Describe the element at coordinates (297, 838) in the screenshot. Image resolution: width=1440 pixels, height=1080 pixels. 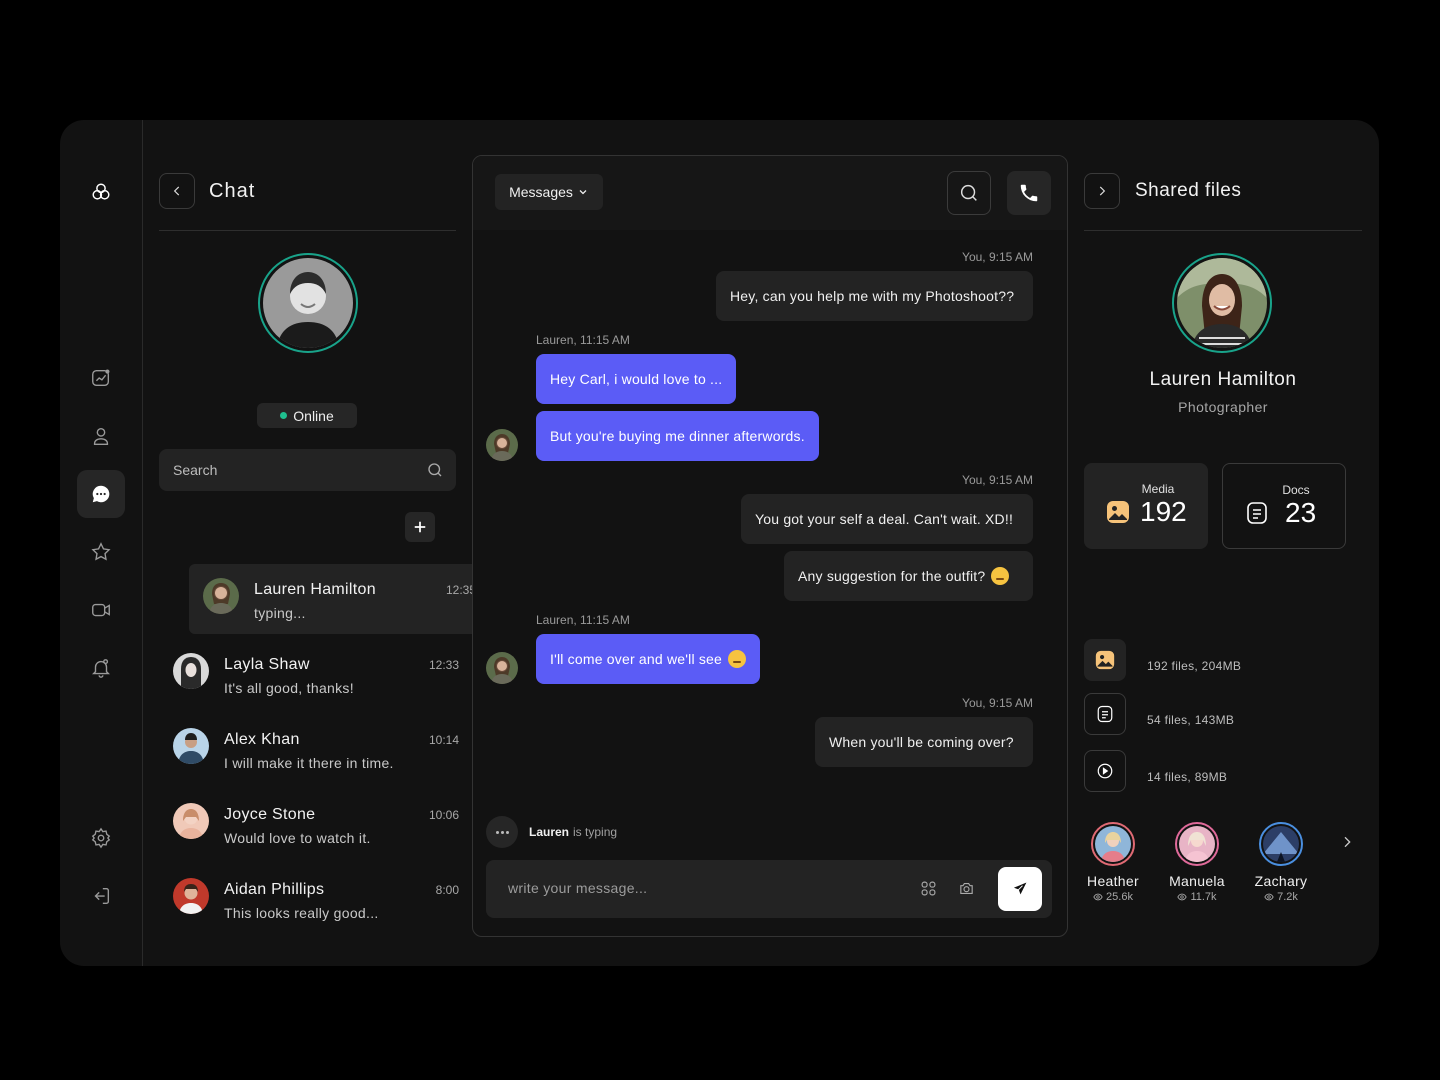
I see `conversation-preview: Would love to watch it.` at that location.